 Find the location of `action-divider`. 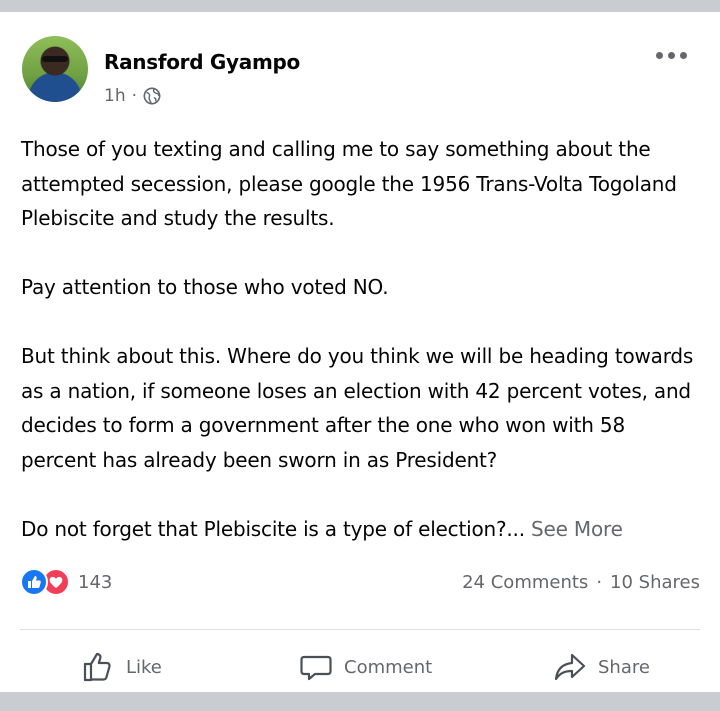

action-divider is located at coordinates (360, 629).